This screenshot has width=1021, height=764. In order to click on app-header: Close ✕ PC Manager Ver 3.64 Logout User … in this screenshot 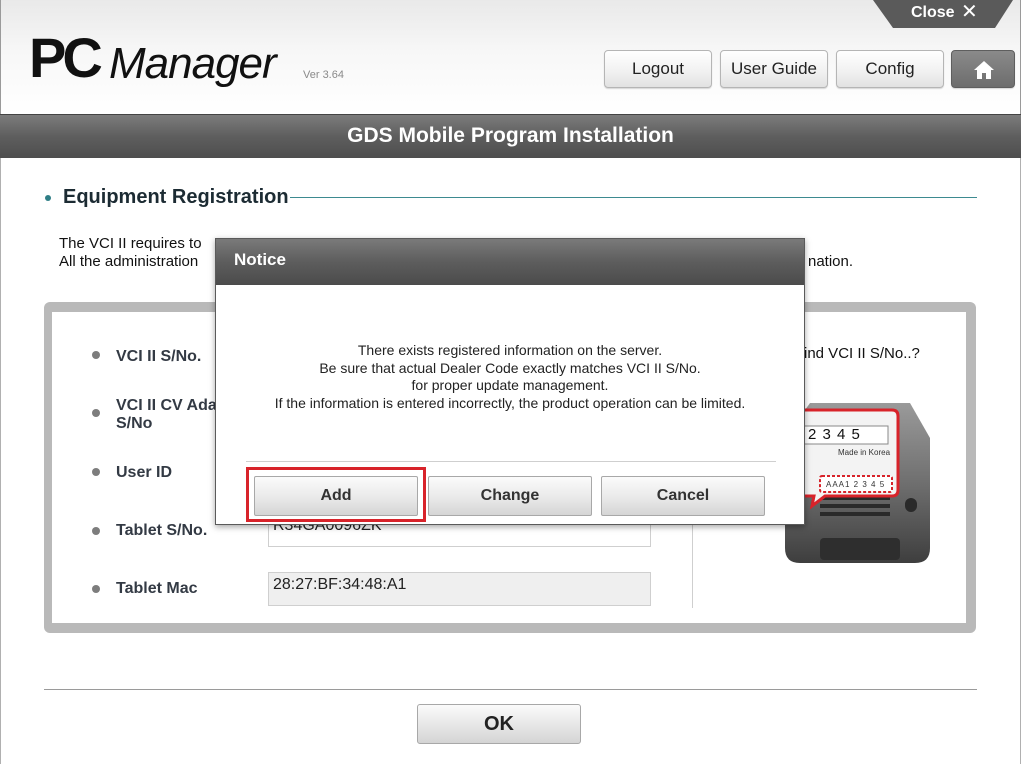, I will do `click(510, 57)`.